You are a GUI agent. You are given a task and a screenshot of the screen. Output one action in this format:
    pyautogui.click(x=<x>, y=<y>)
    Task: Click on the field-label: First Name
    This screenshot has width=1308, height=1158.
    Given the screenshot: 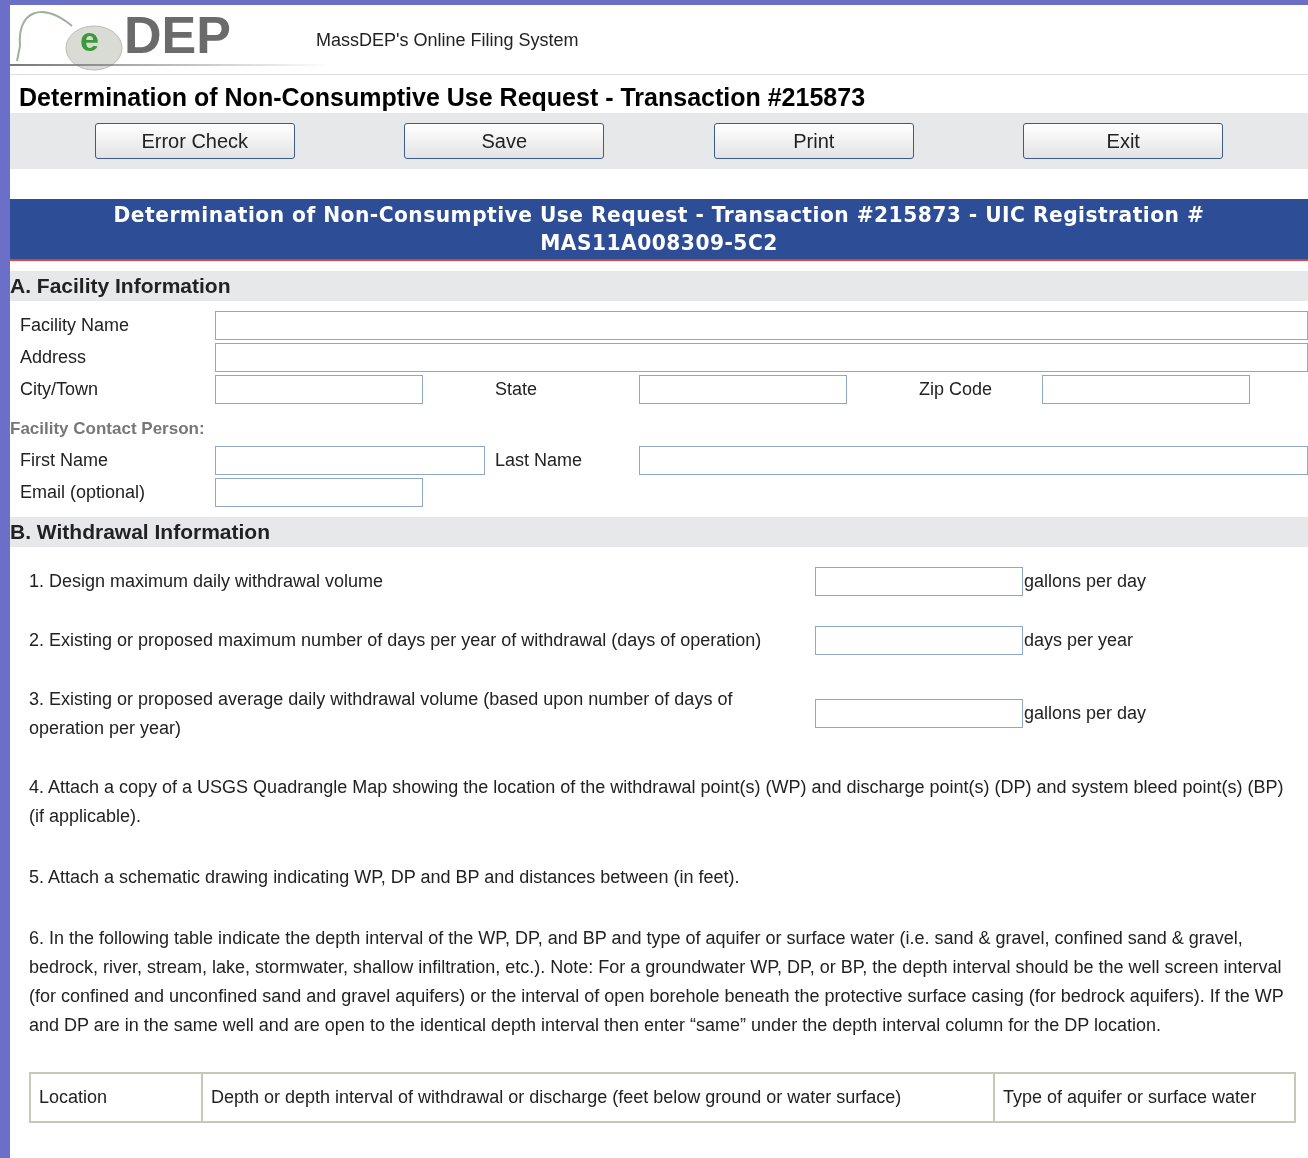 What is the action you would take?
    pyautogui.click(x=64, y=460)
    